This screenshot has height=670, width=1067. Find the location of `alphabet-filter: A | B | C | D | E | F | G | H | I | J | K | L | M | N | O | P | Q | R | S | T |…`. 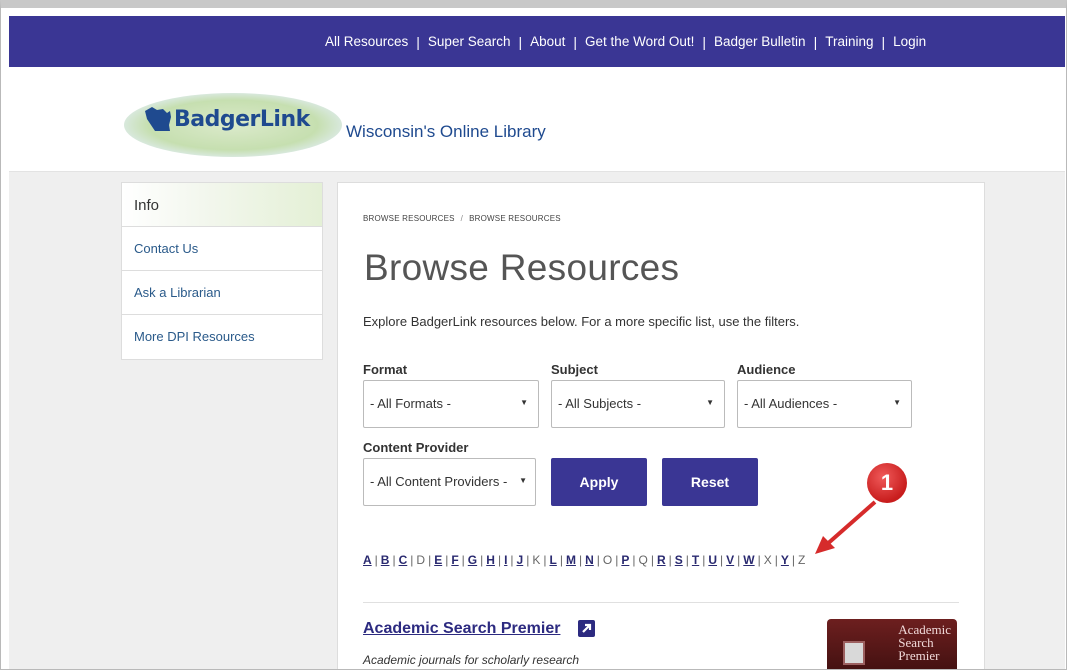

alphabet-filter: A | B | C | D | E | F | G | H | I | J | K | L | M | N | O | P | Q | R | S | T |… is located at coordinates (584, 560).